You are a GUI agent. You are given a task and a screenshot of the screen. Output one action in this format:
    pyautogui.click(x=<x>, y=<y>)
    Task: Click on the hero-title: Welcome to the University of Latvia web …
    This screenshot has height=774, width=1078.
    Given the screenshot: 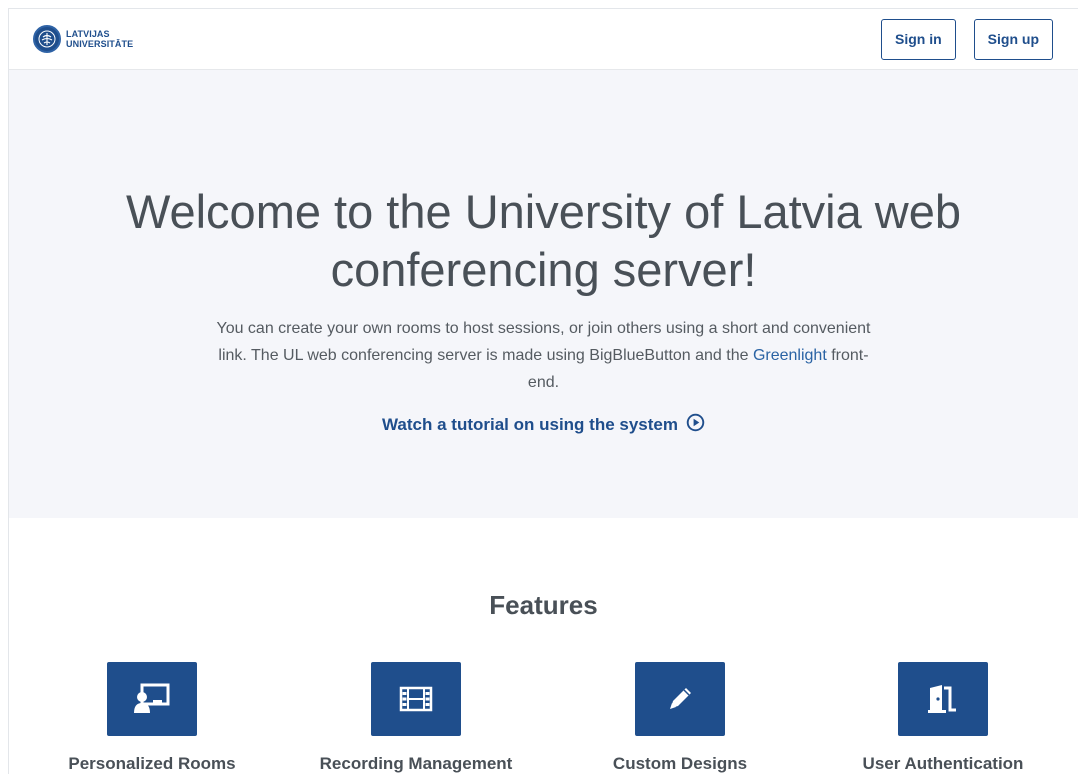 What is the action you would take?
    pyautogui.click(x=543, y=240)
    